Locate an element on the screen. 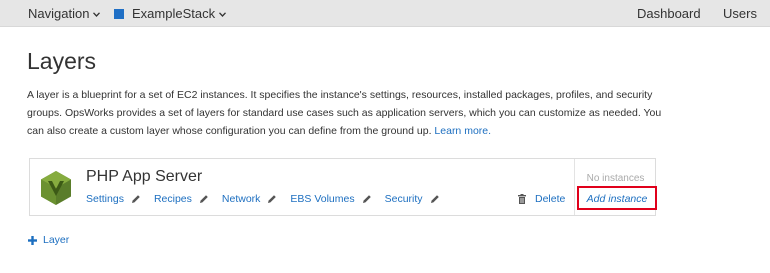 The image size is (770, 273). page-title: Layers is located at coordinates (62, 61).